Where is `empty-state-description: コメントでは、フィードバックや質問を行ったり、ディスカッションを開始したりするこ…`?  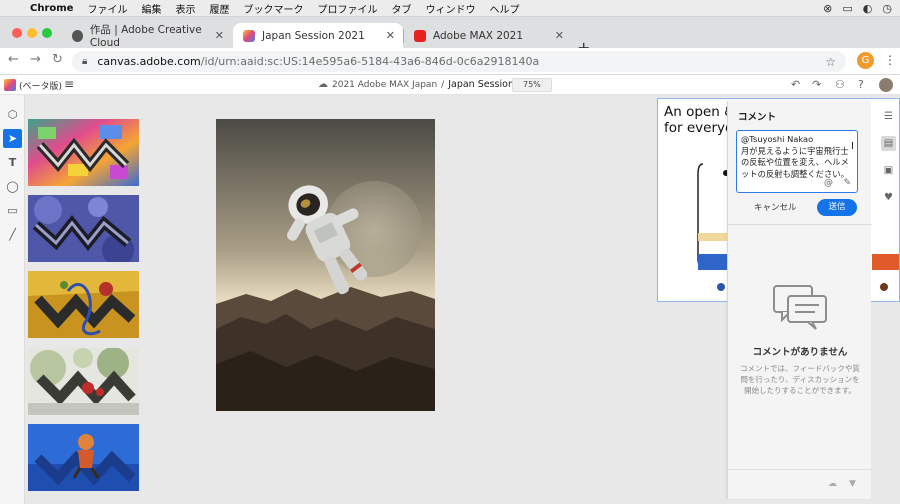 empty-state-description: コメントでは、フィードバックや質問を行ったり、ディスカッションを開始したりするこ… is located at coordinates (800, 379).